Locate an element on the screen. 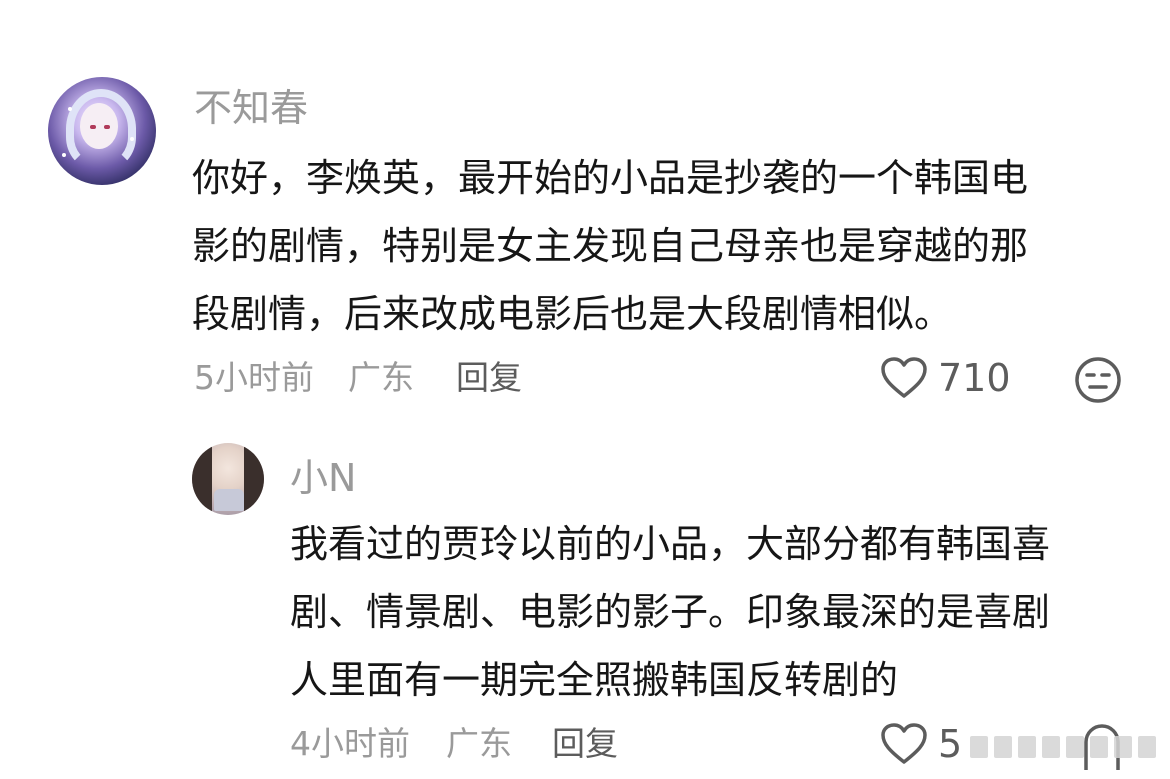 The width and height of the screenshot is (1170, 779). watermark-glyphs is located at coordinates (1063, 747).